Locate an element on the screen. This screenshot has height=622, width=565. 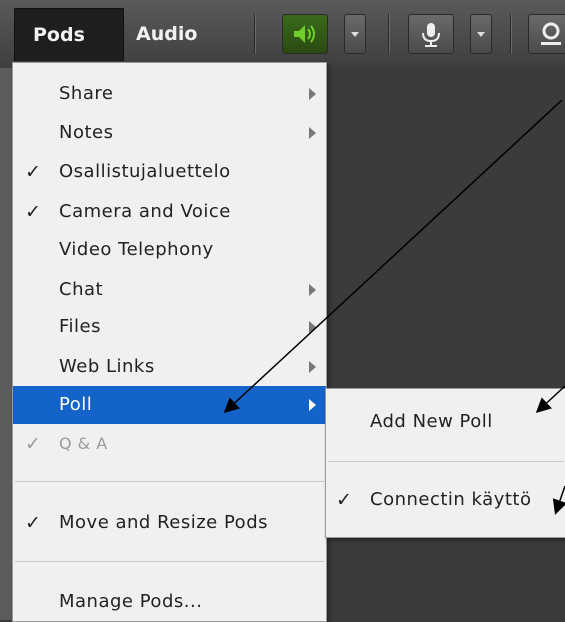
menu-item-notes: Notes is located at coordinates (169, 133).